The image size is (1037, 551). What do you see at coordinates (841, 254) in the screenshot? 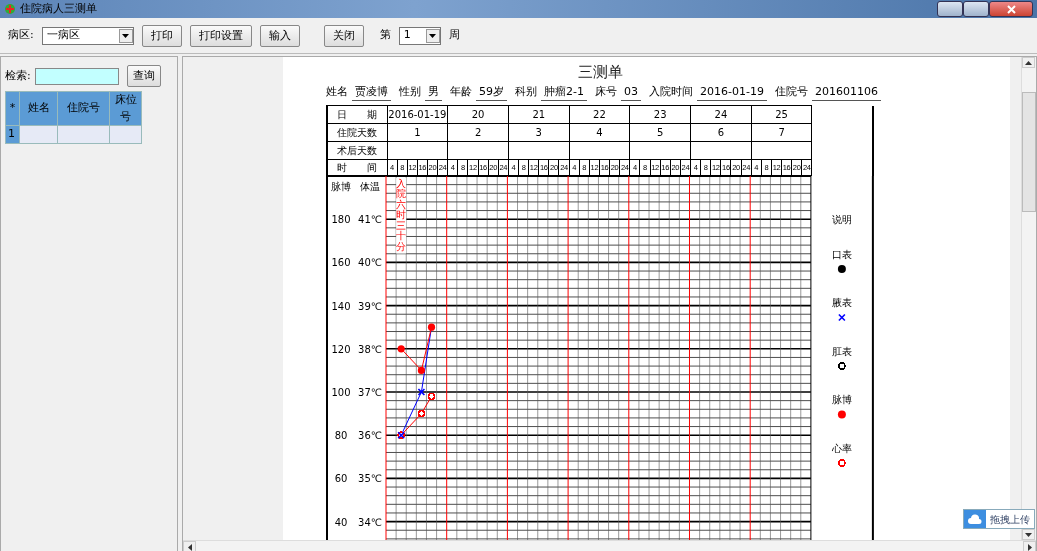
I see `legend-label: 口表` at bounding box center [841, 254].